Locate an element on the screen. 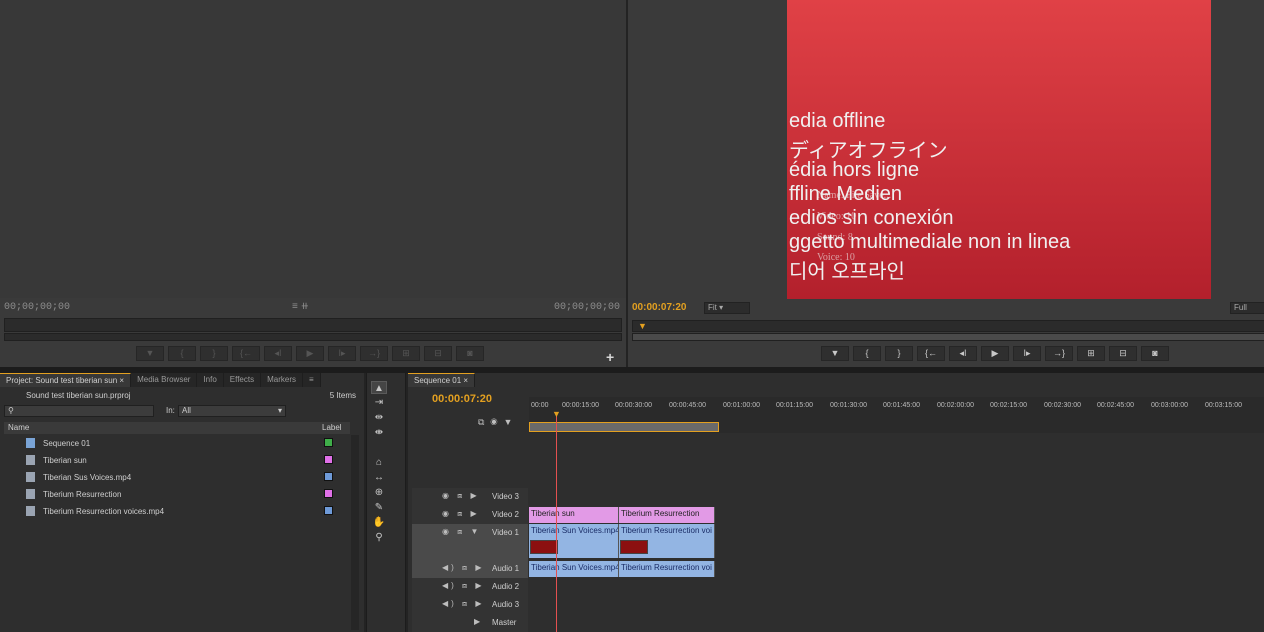 The width and height of the screenshot is (1264, 632). track-name: Master is located at coordinates (504, 622).